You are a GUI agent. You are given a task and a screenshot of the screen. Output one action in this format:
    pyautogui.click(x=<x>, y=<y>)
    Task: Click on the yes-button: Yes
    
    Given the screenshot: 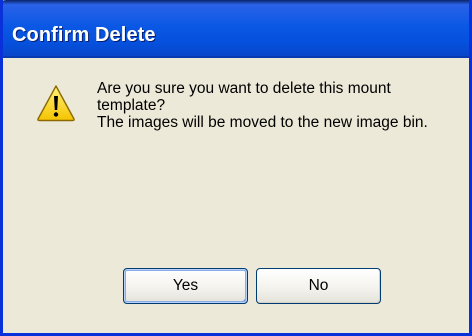 What is the action you would take?
    pyautogui.click(x=185, y=286)
    